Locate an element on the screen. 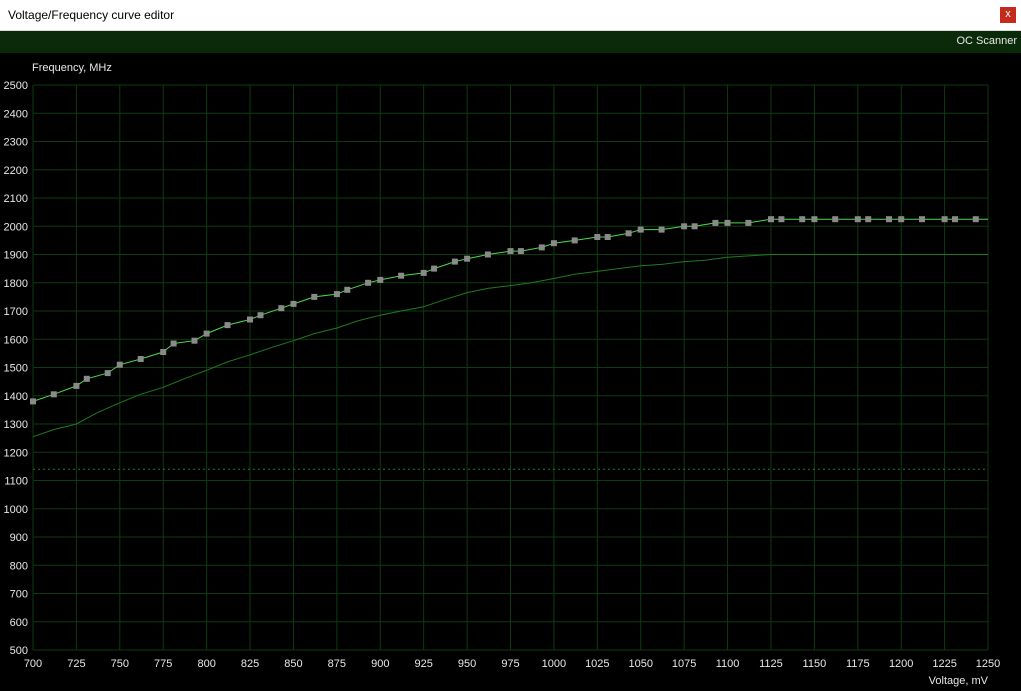 The width and height of the screenshot is (1021, 691). y-tick-label: 2300 is located at coordinates (16, 143).